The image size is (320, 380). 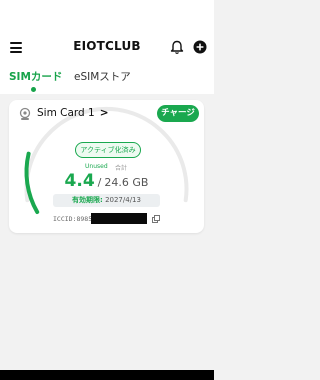 I want to click on charge-button: チャージ, so click(x=178, y=113).